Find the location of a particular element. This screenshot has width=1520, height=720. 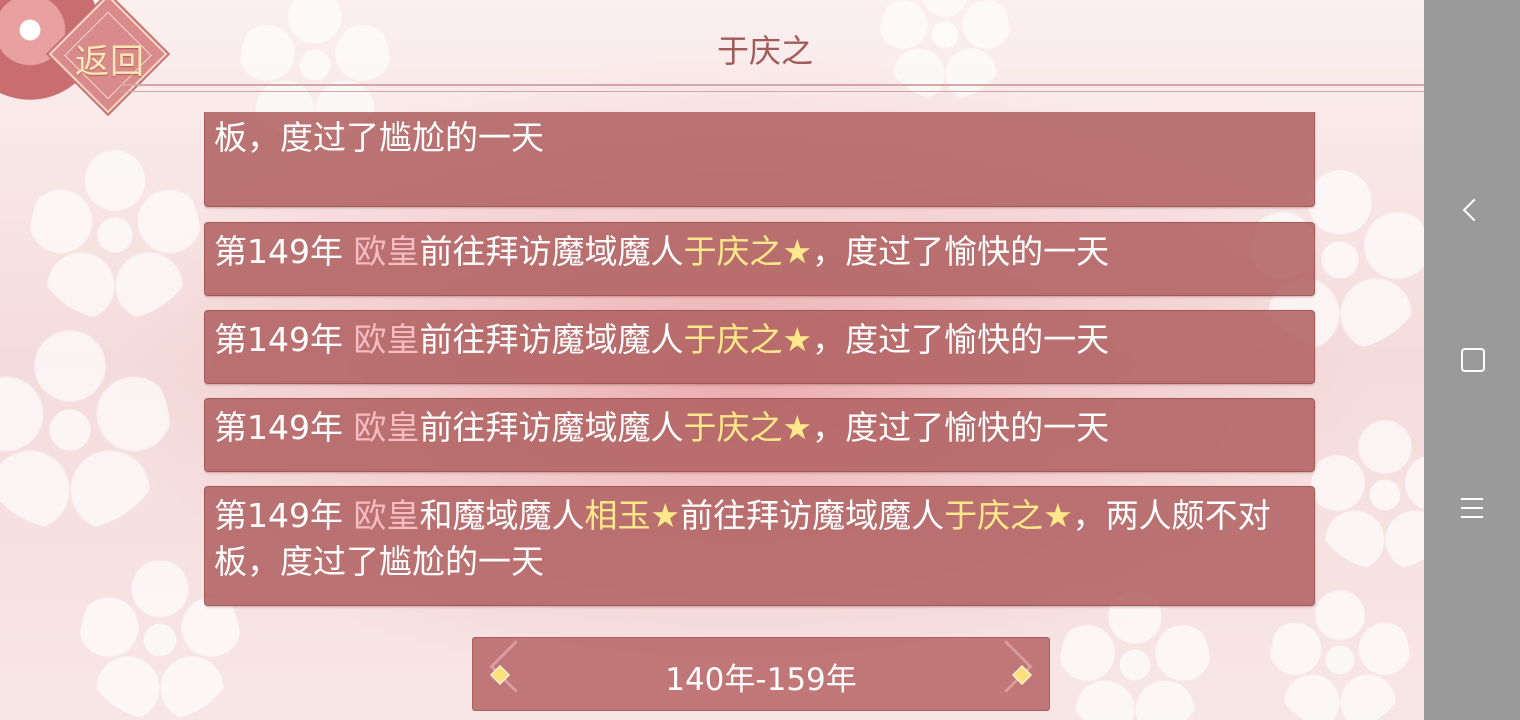

log-text: ，两人颇不对板，度过了尴尬的一天 is located at coordinates (379, 137).